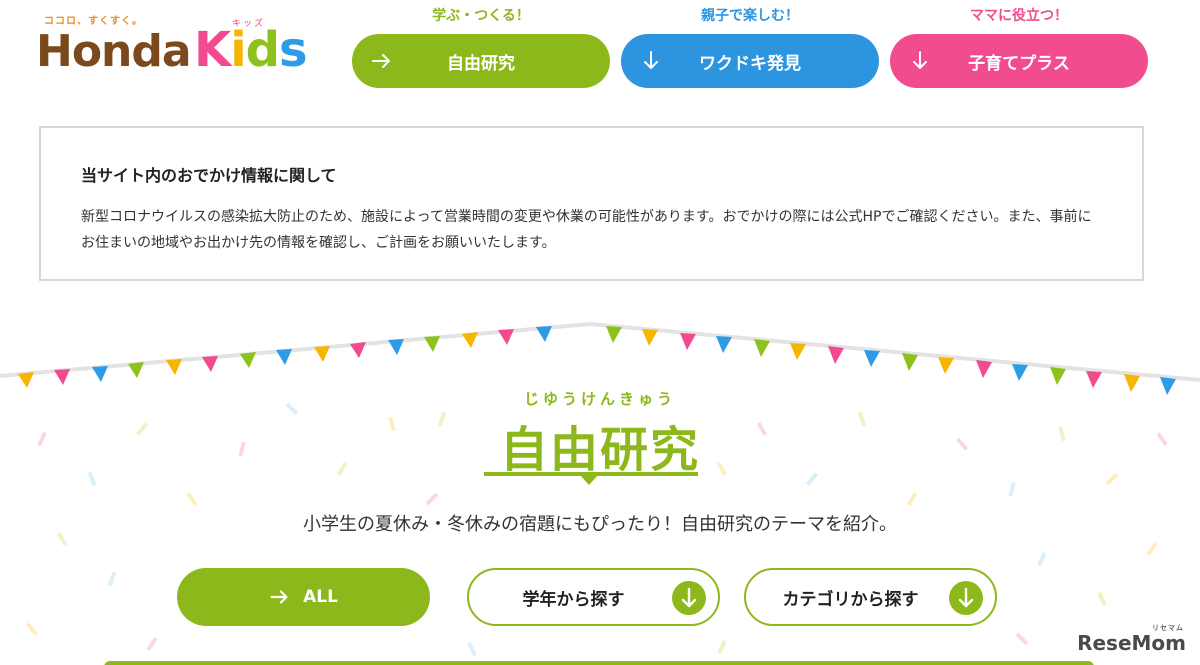  I want to click on next-panel-edge, so click(599, 663).